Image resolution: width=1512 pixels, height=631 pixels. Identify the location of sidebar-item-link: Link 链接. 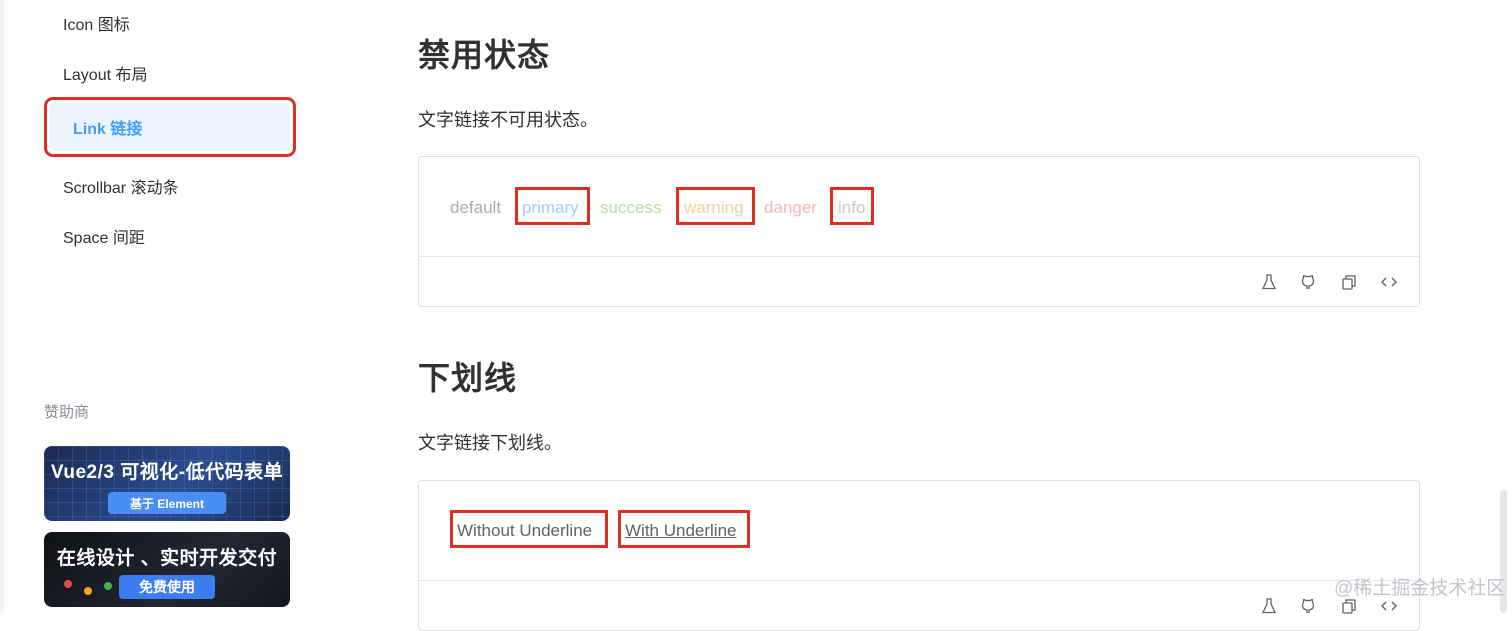
(170, 127).